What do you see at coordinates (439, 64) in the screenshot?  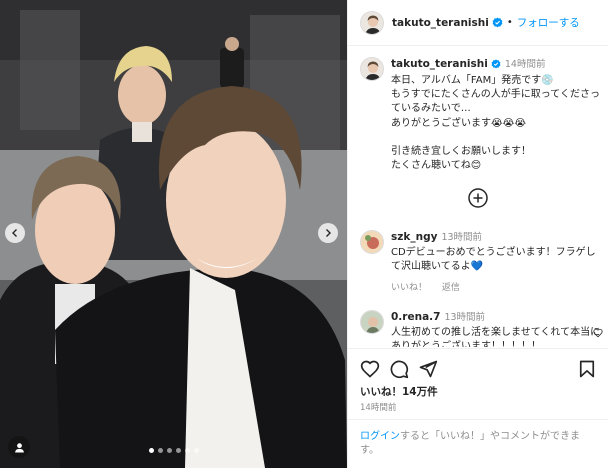 I see `caption-username: takuto_teranishi` at bounding box center [439, 64].